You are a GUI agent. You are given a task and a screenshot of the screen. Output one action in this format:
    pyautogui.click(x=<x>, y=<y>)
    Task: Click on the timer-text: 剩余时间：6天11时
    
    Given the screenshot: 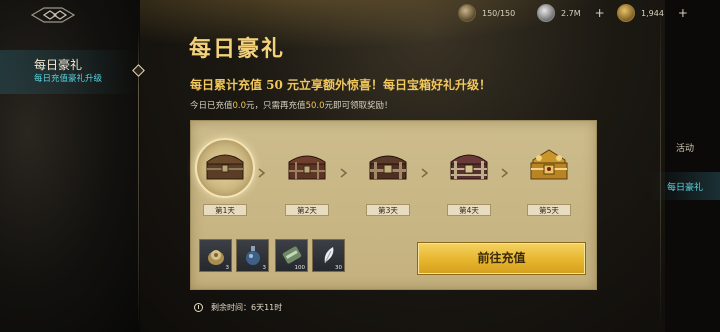 What is the action you would take?
    pyautogui.click(x=247, y=307)
    